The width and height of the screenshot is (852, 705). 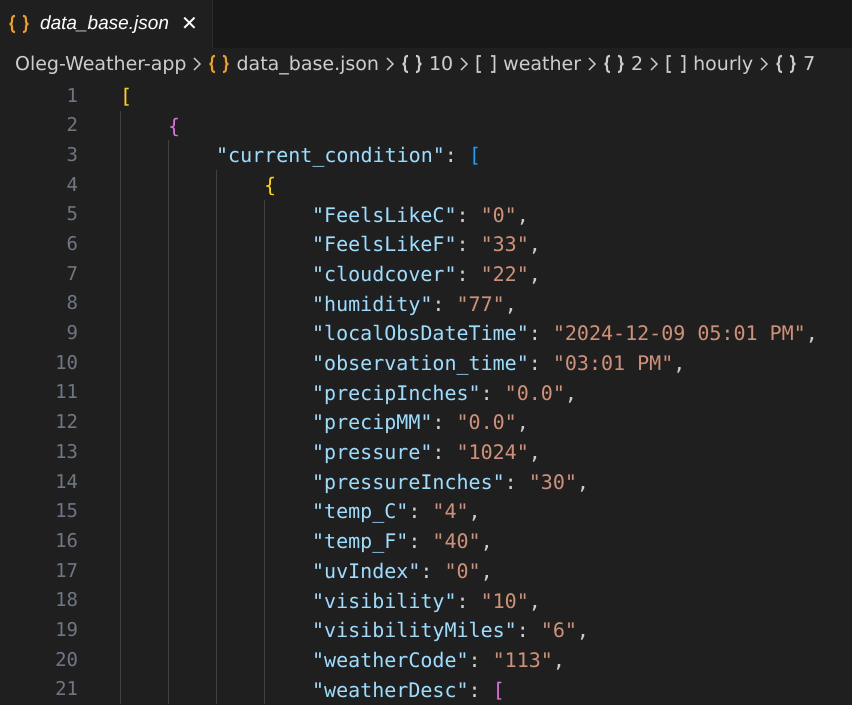 What do you see at coordinates (499, 364) in the screenshot?
I see `code-line: "observation_time": "03:01 PM",` at bounding box center [499, 364].